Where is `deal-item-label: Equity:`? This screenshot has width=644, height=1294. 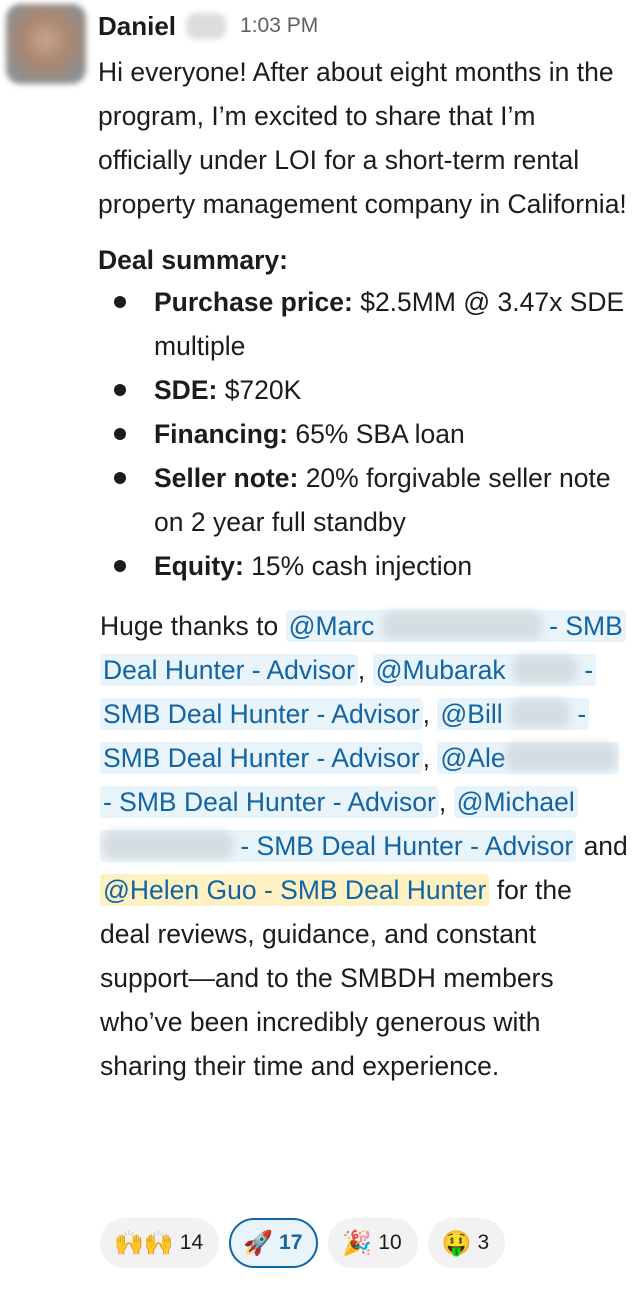
deal-item-label: Equity: is located at coordinates (199, 566).